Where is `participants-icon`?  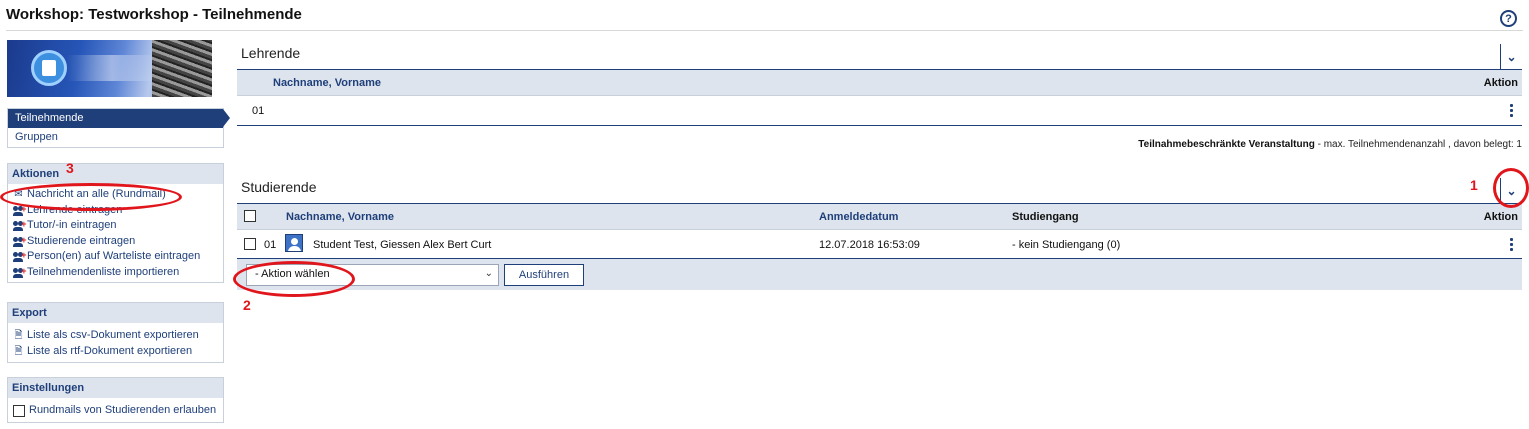
participants-icon is located at coordinates (49, 68).